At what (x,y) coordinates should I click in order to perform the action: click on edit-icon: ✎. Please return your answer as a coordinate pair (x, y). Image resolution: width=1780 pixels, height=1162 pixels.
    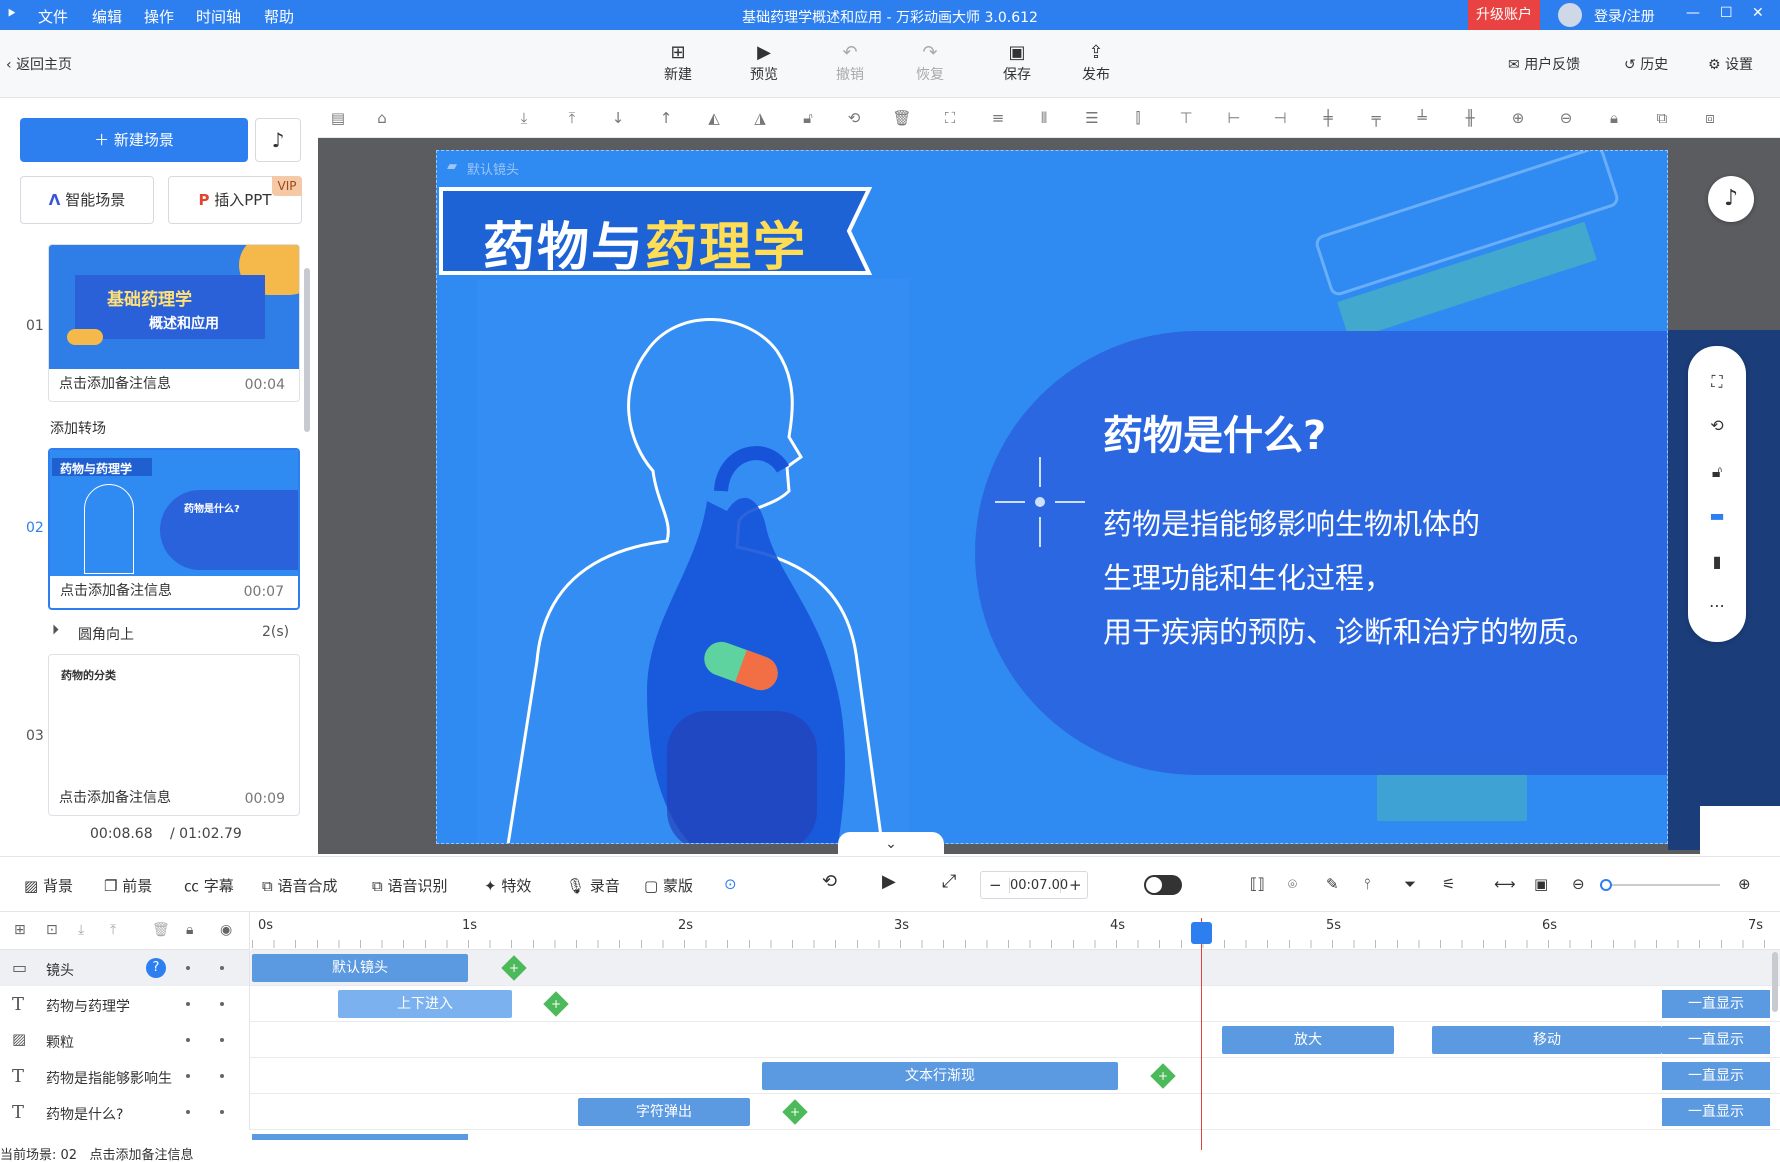
    Looking at the image, I should click on (1332, 884).